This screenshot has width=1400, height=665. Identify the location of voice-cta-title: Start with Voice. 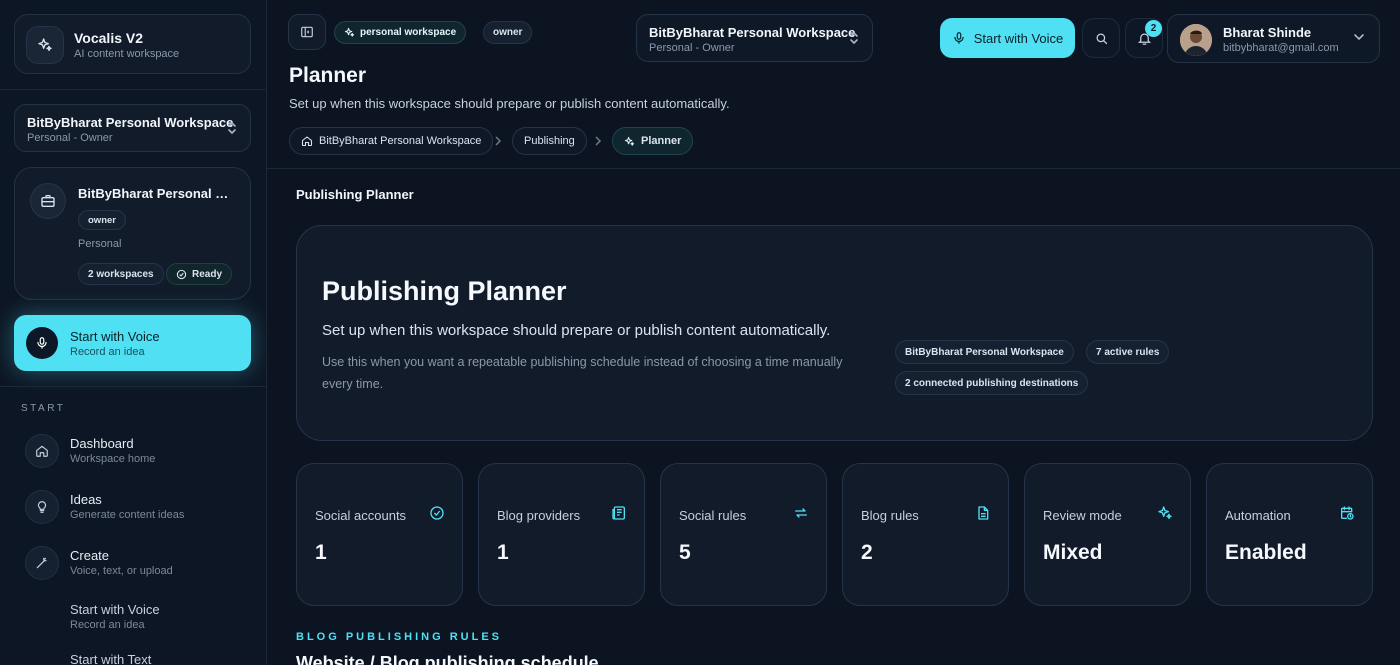
(115, 336).